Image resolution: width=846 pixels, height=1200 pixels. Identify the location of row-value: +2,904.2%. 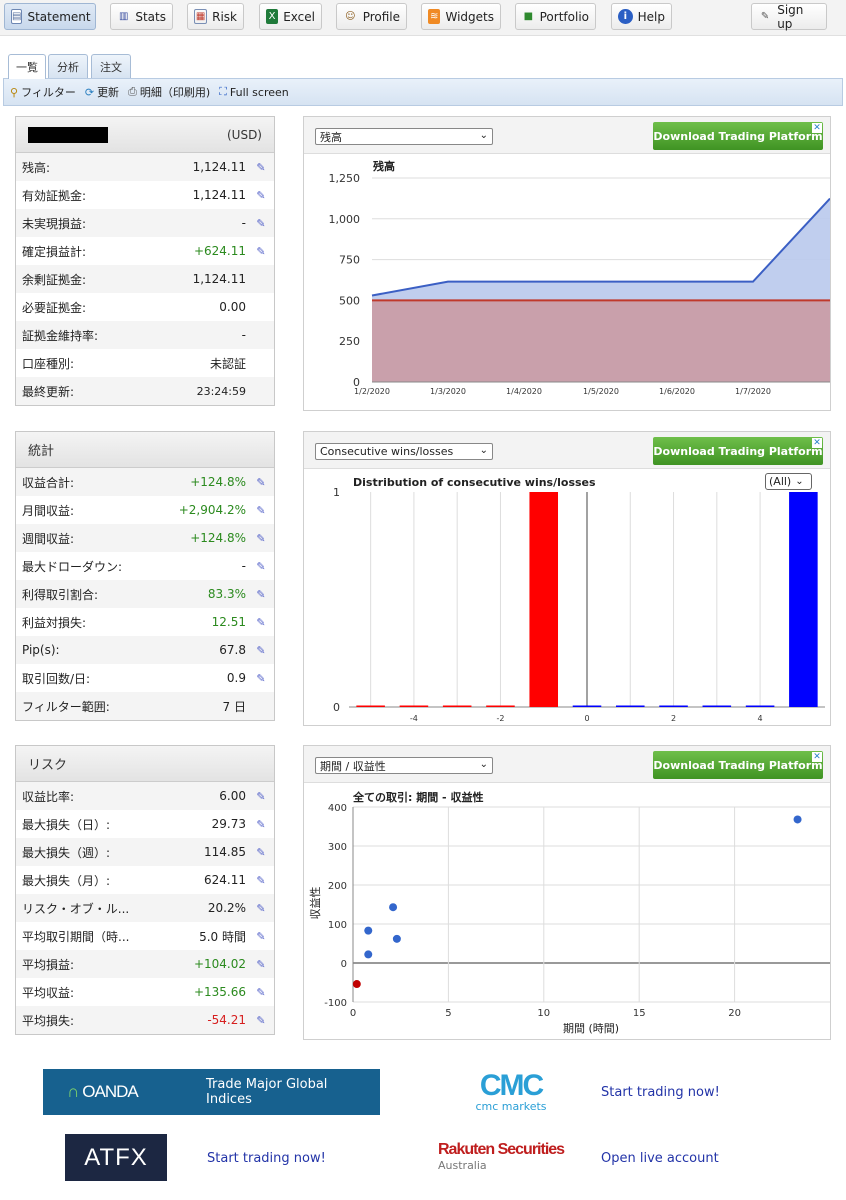
(212, 510).